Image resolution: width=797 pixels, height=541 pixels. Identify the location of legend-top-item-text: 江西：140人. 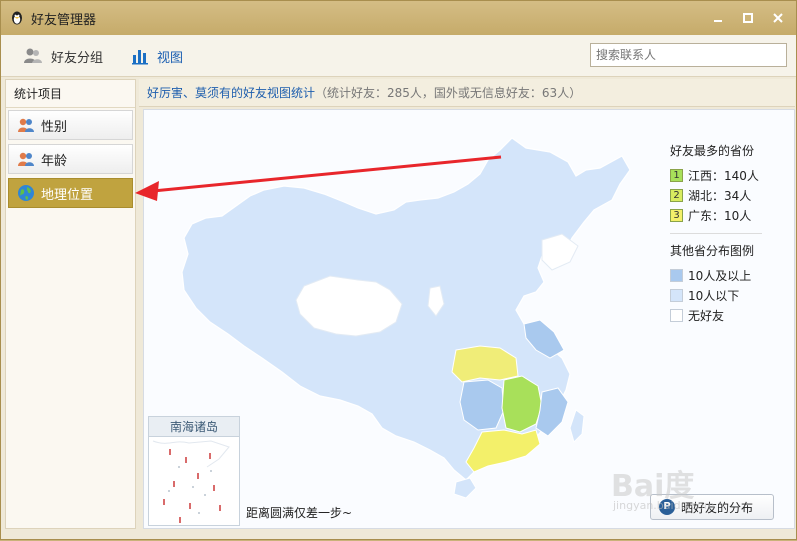
(723, 175).